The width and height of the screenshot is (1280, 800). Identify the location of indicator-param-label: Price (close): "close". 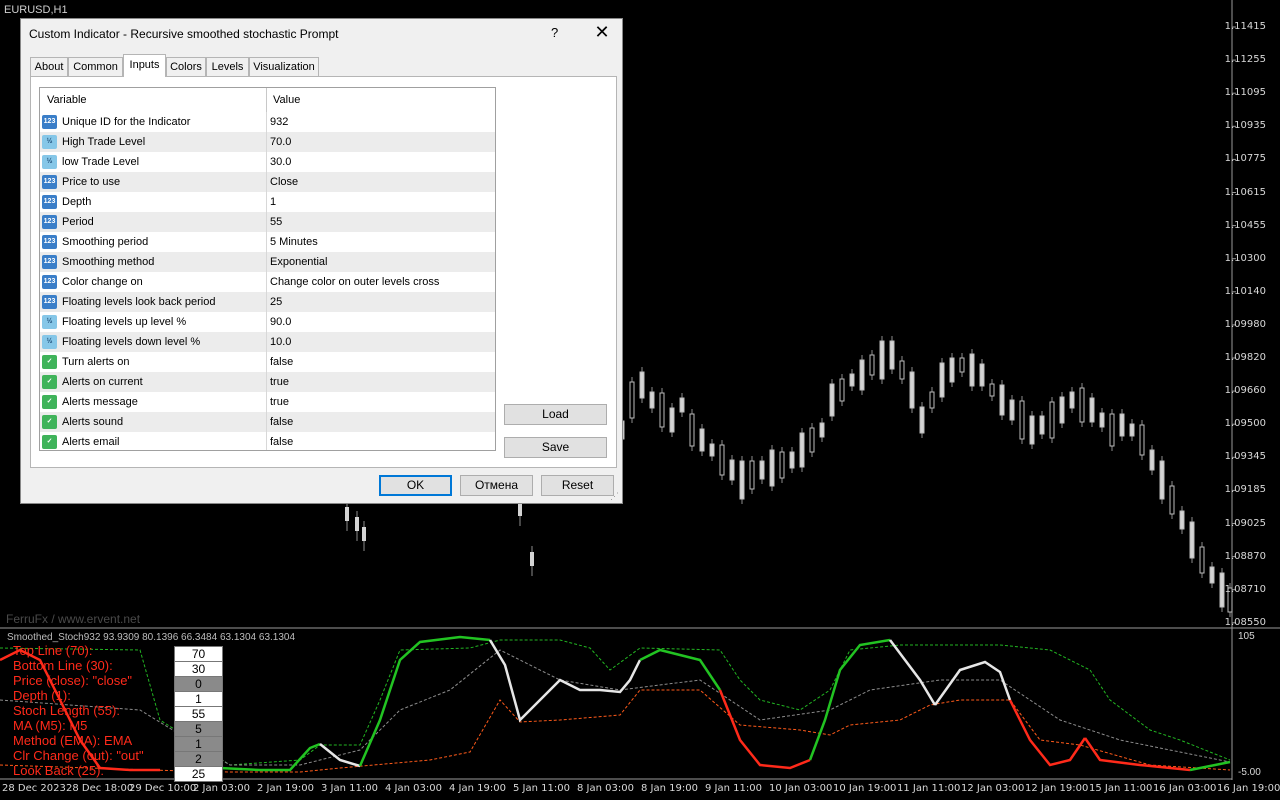
(73, 680).